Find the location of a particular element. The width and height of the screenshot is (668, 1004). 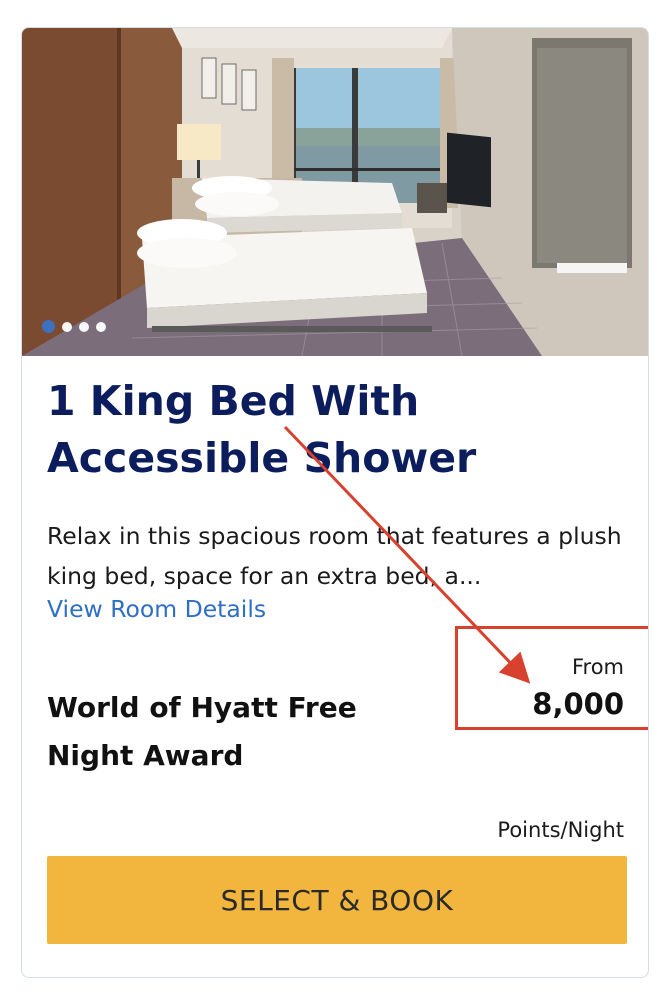

carousel-indicators is located at coordinates (74, 326).